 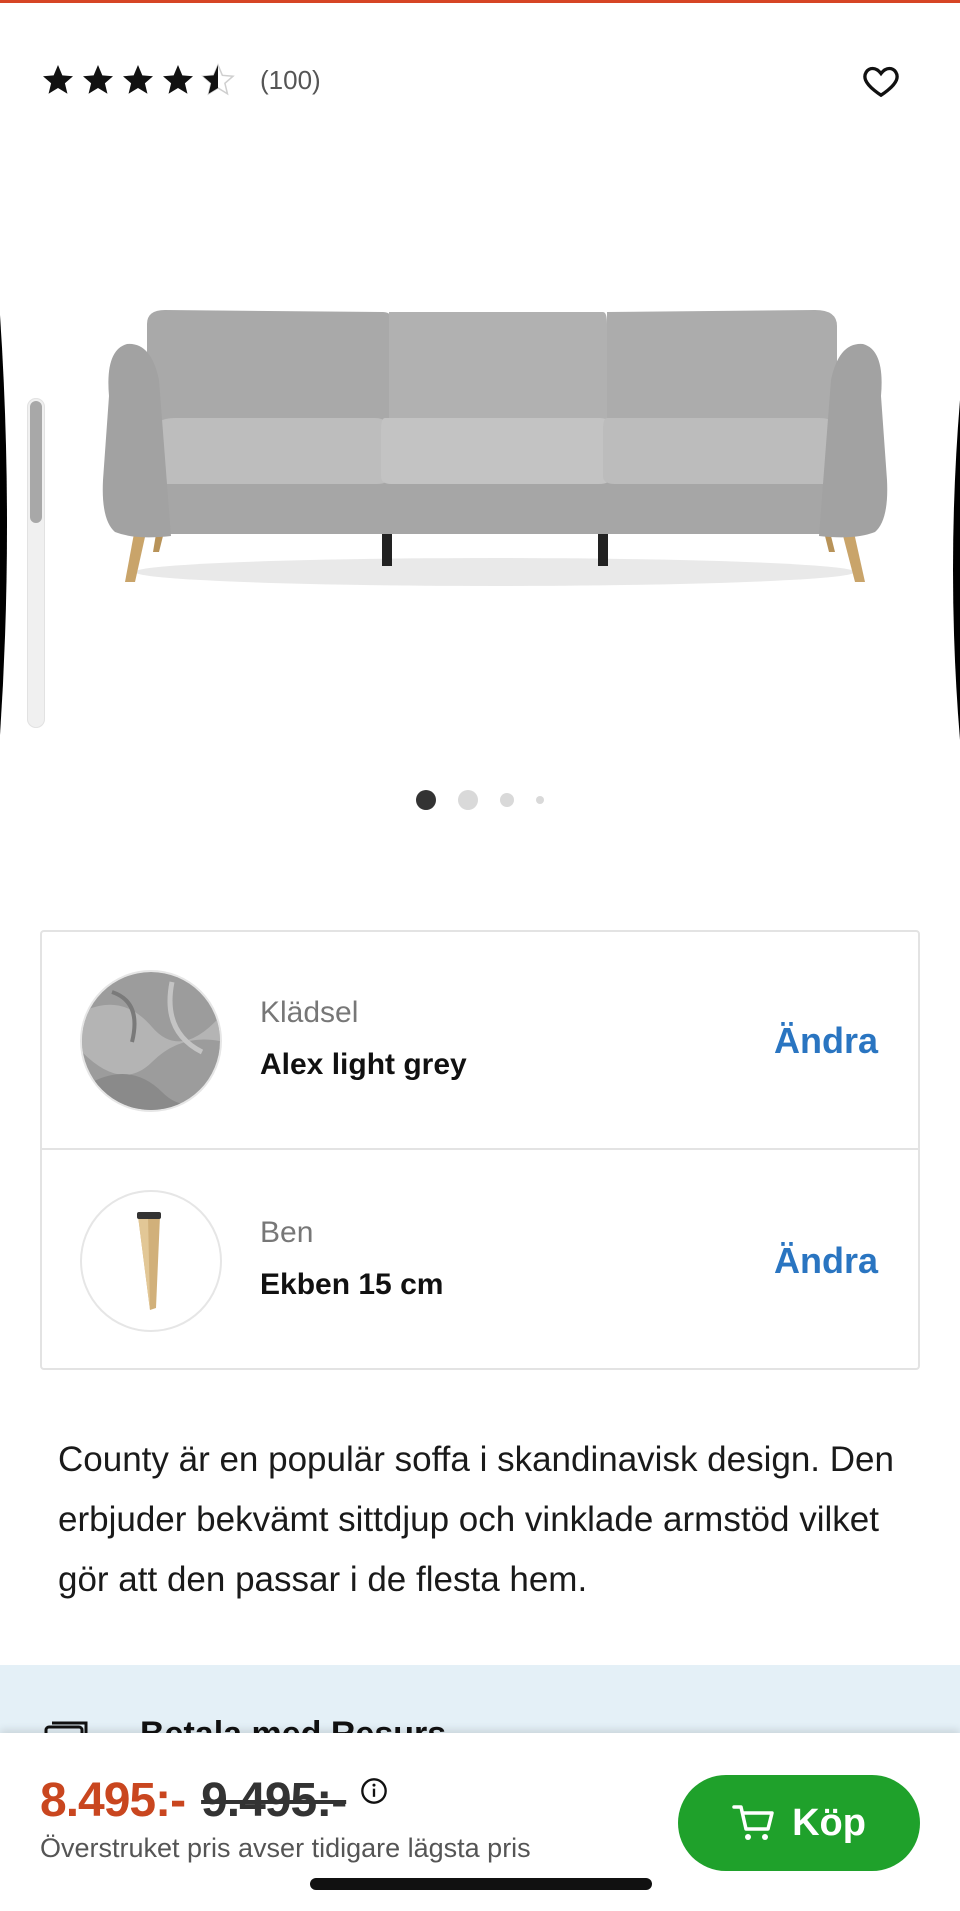 I want to click on info-icon, so click(x=374, y=1791).